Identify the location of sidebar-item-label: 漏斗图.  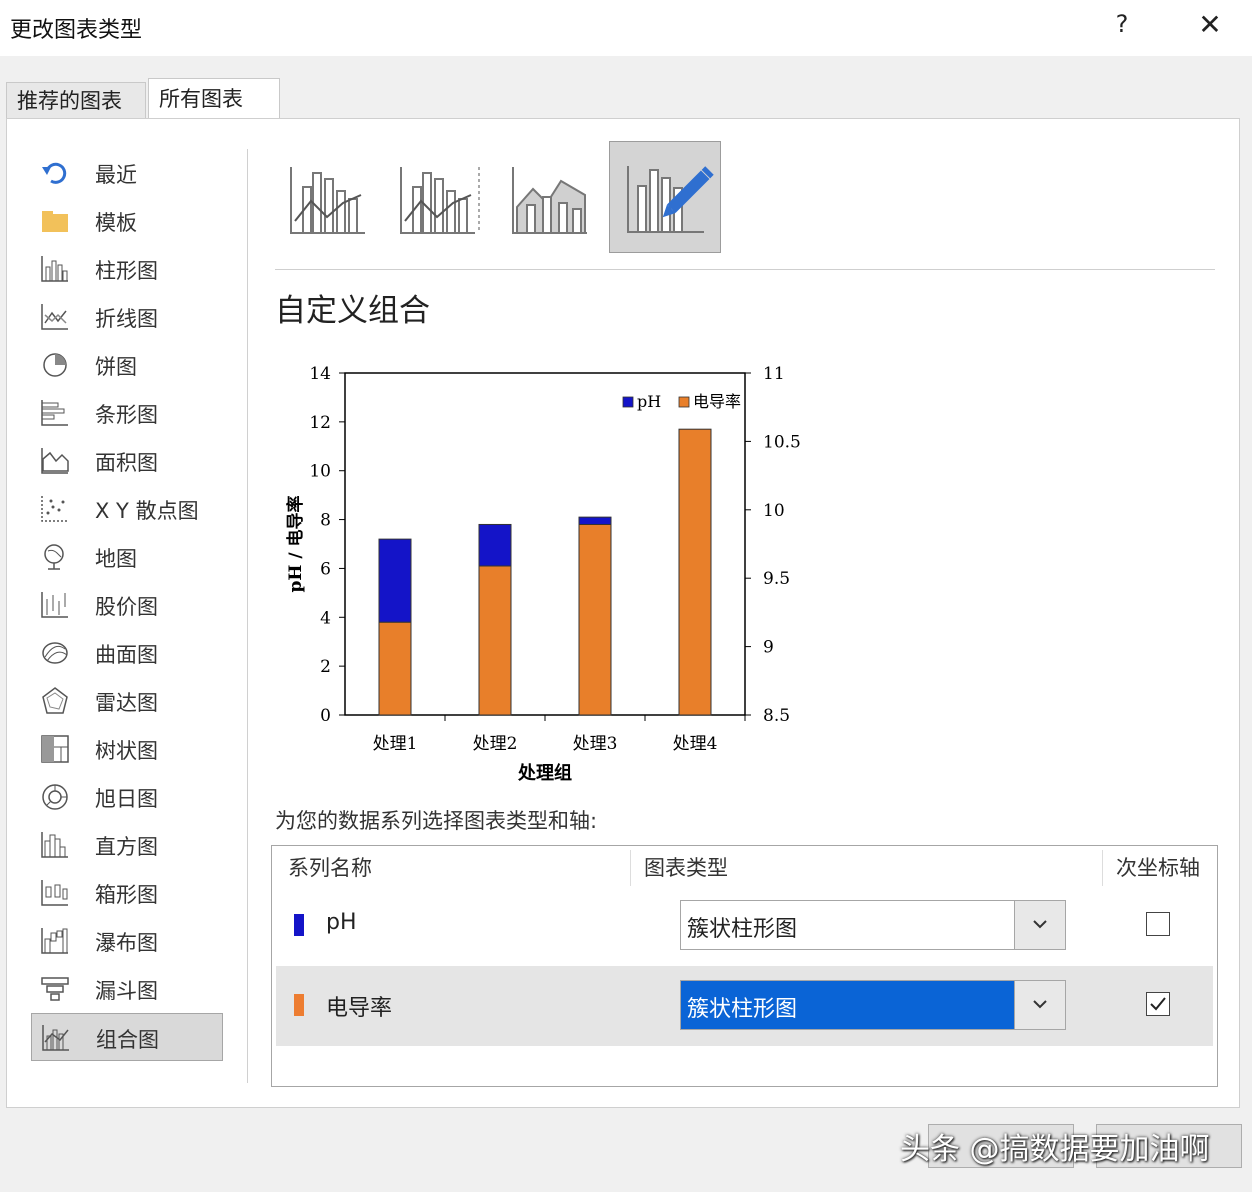
(126, 991).